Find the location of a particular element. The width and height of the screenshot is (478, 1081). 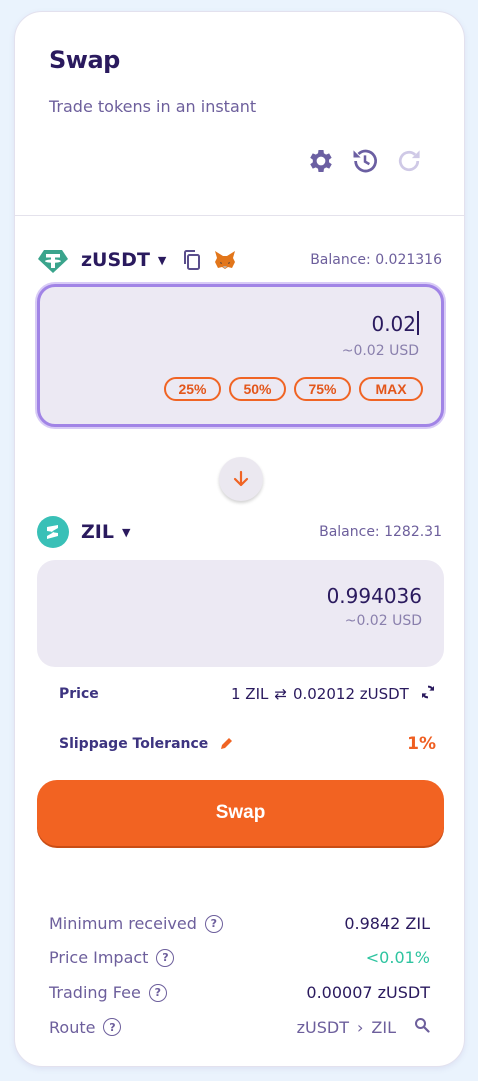

route-row: Route? zUSDT › ZIL is located at coordinates (239, 1027).